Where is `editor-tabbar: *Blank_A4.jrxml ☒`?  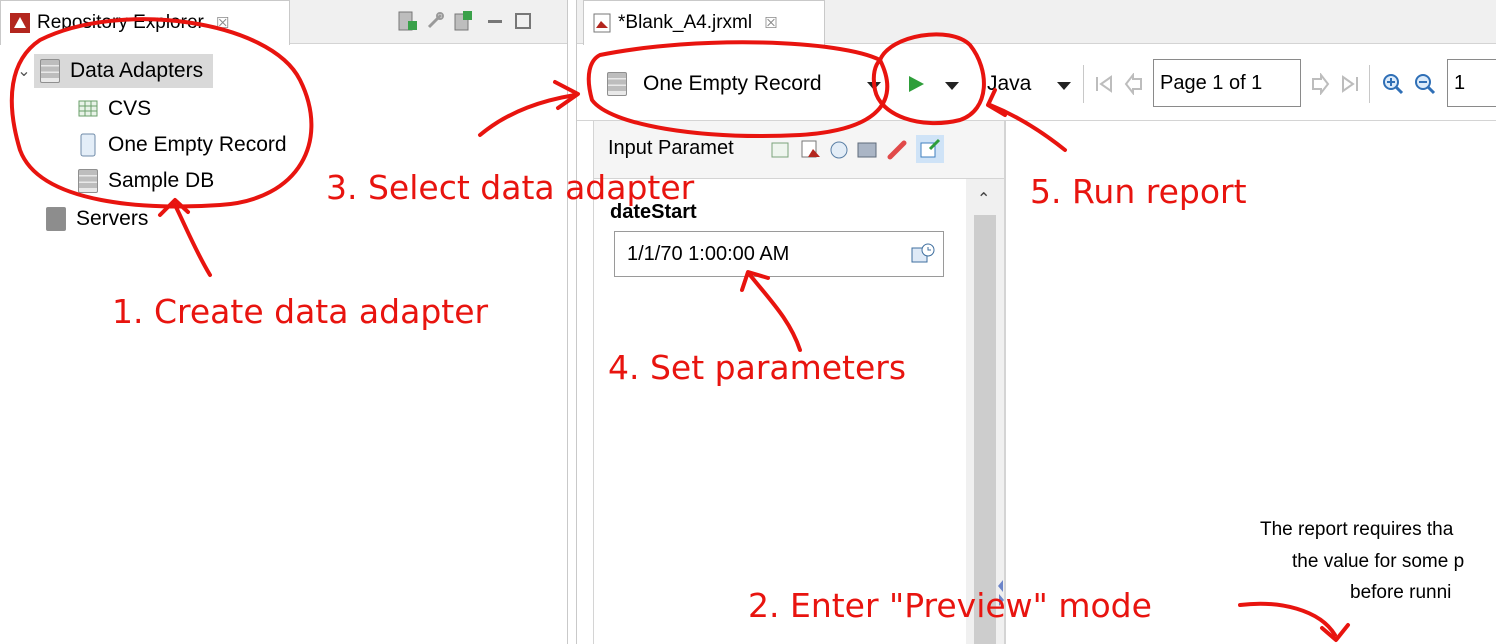 editor-tabbar: *Blank_A4.jrxml ☒ is located at coordinates (1036, 22).